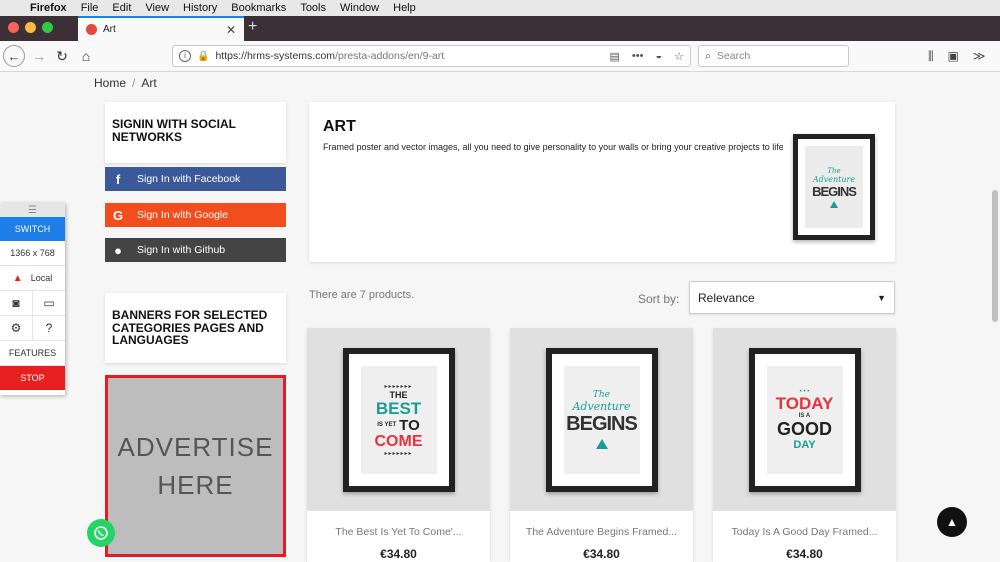 The image size is (1000, 562). What do you see at coordinates (834, 191) in the screenshot?
I see `category-poster-begins: BEGINS` at bounding box center [834, 191].